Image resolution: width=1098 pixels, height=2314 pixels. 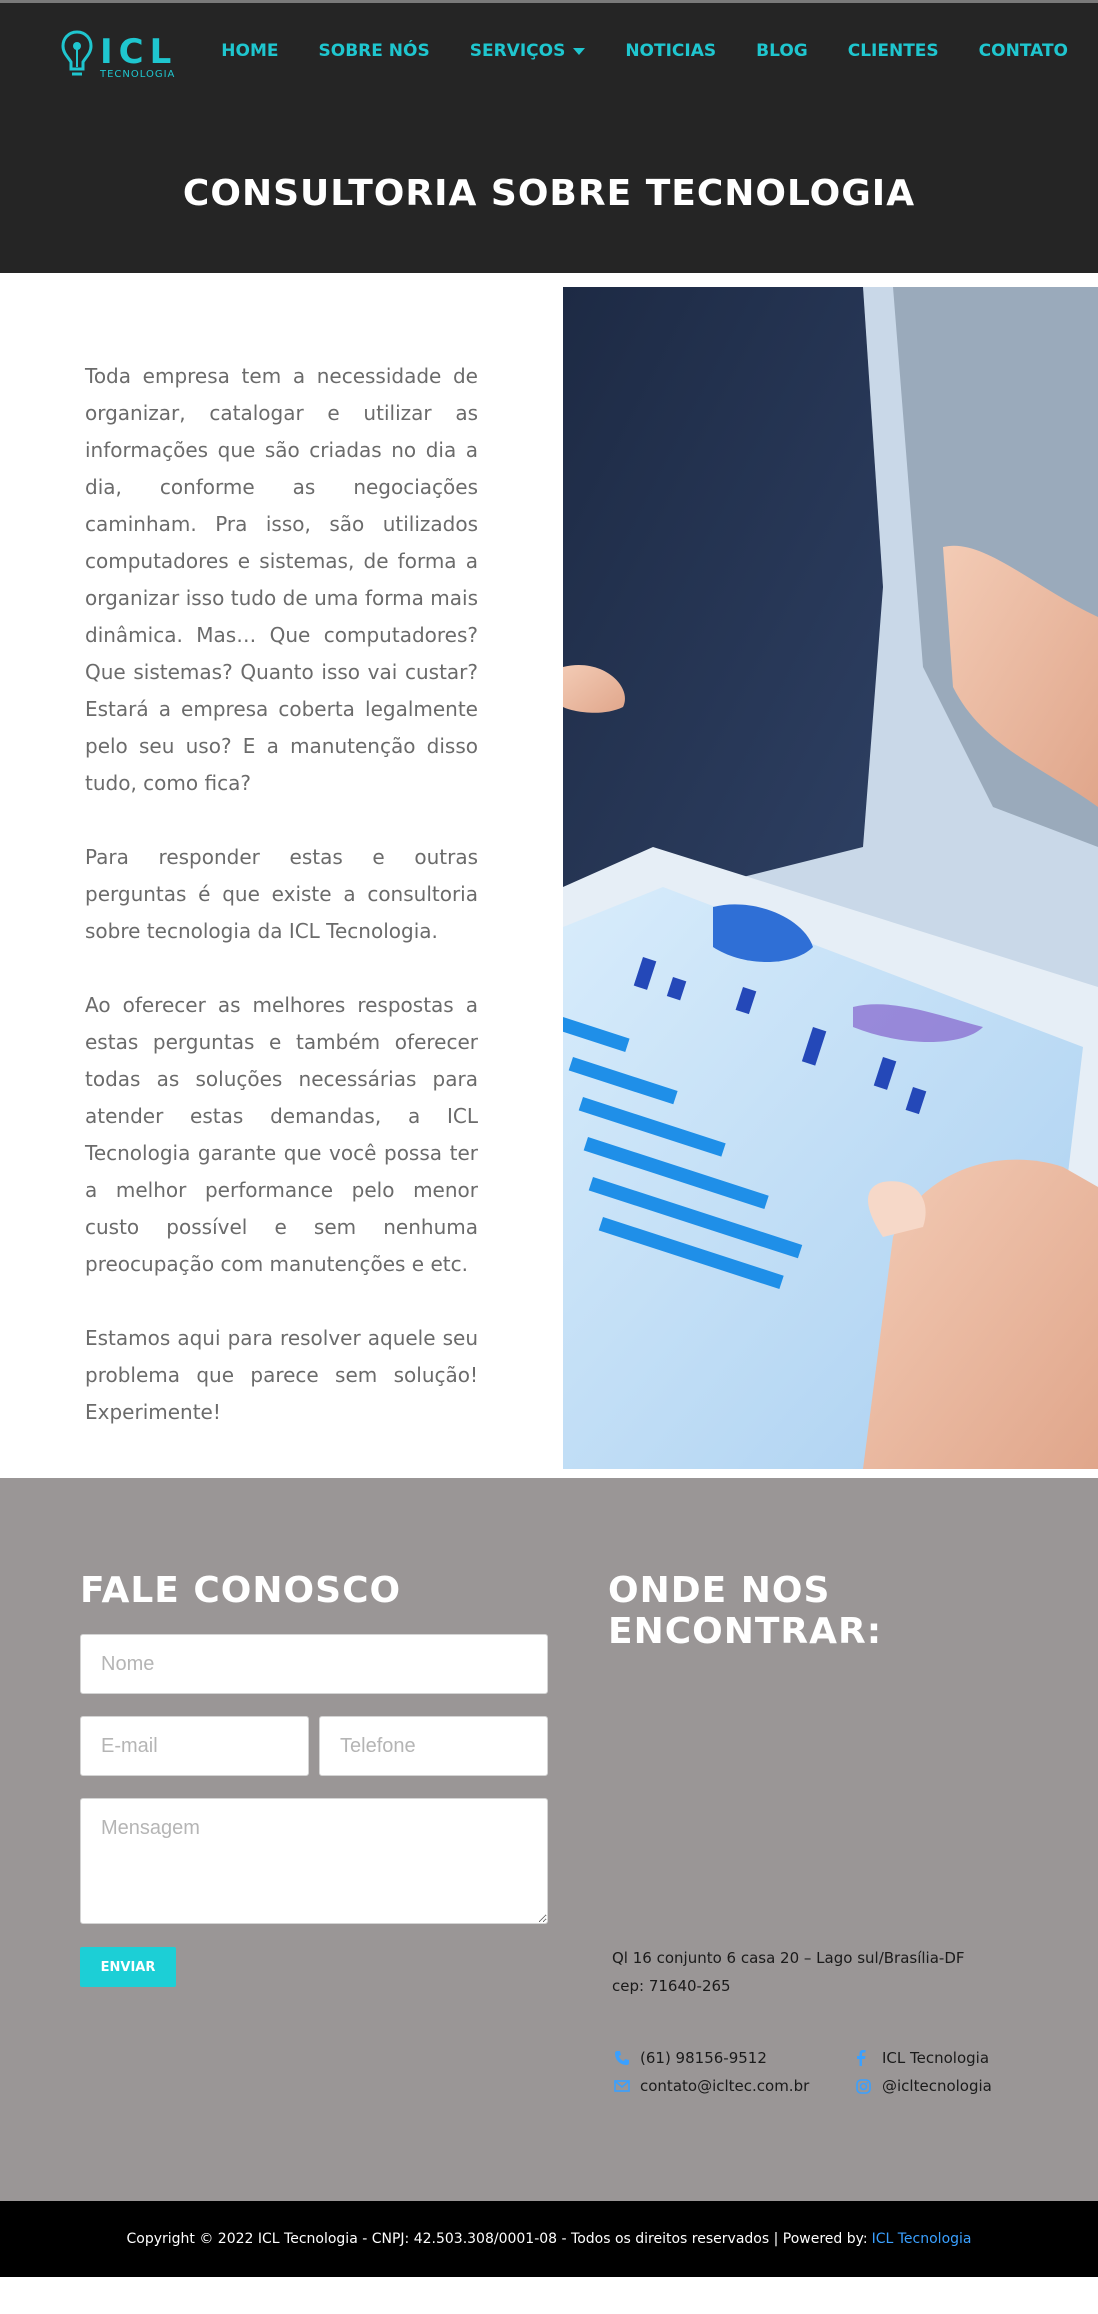 I want to click on nav-clientes: CLIENTES, so click(x=893, y=51).